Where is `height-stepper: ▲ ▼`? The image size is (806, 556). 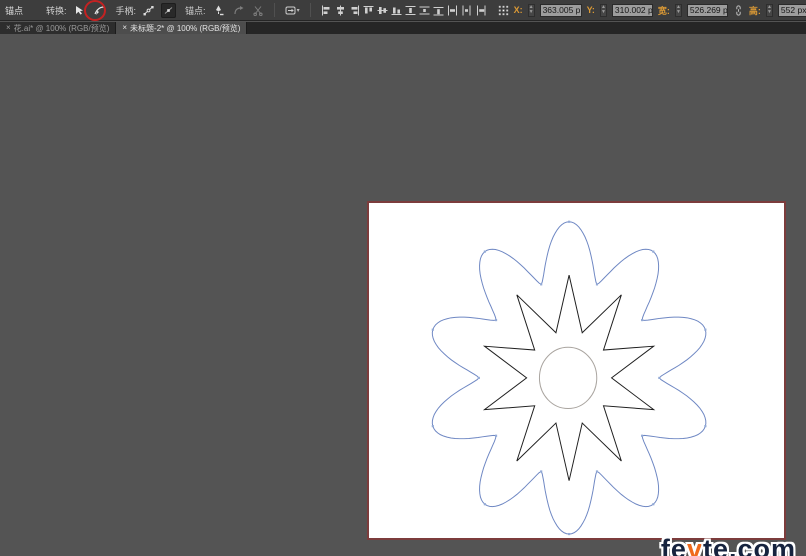
height-stepper: ▲ ▼ is located at coordinates (769, 10).